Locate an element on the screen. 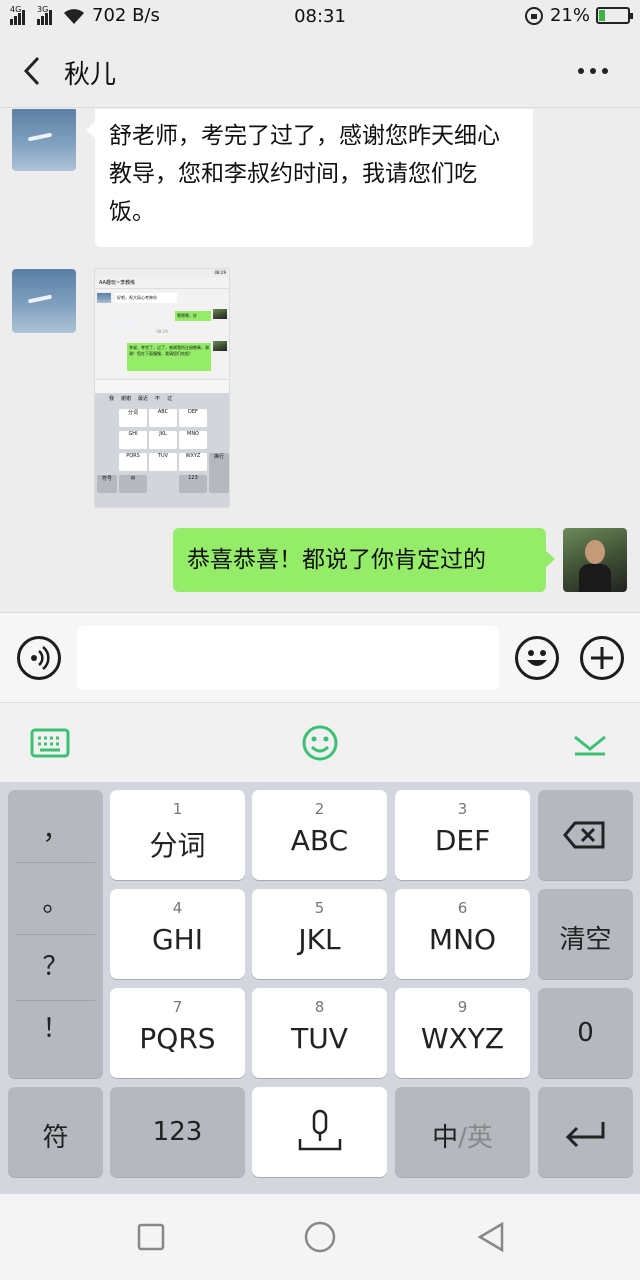 The width and height of the screenshot is (640, 1280). language-switch-key: 中/英 is located at coordinates (462, 1132).